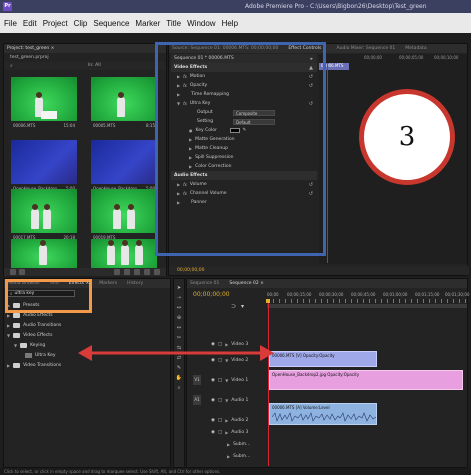  I want to click on annotation-arrow, so click(176, 353).